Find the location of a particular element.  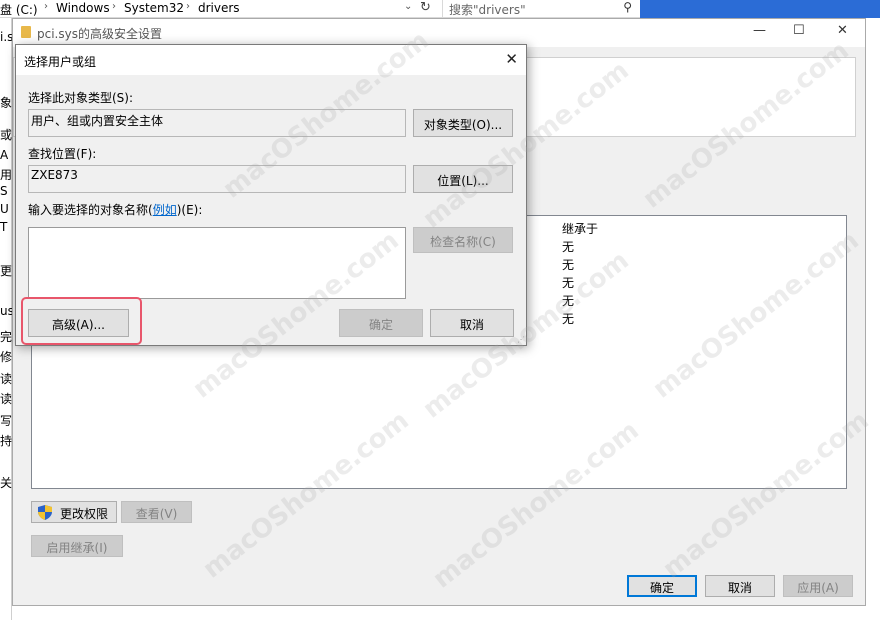

dialog-ok-button: 确定 is located at coordinates (381, 323).